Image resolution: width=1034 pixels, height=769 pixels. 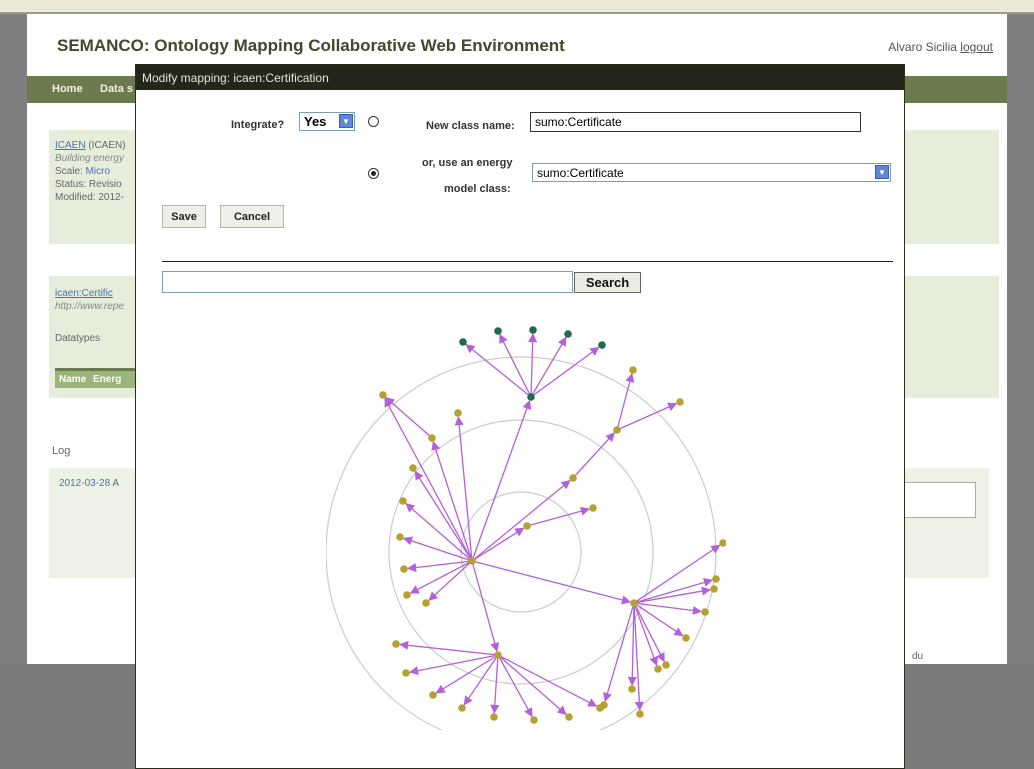 What do you see at coordinates (498, 331) in the screenshot?
I see `graph-node-g2` at bounding box center [498, 331].